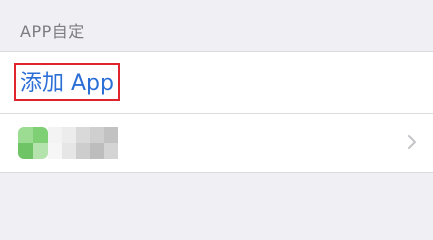 This screenshot has width=433, height=240. What do you see at coordinates (52, 31) in the screenshot?
I see `section-header: APP自定` at bounding box center [52, 31].